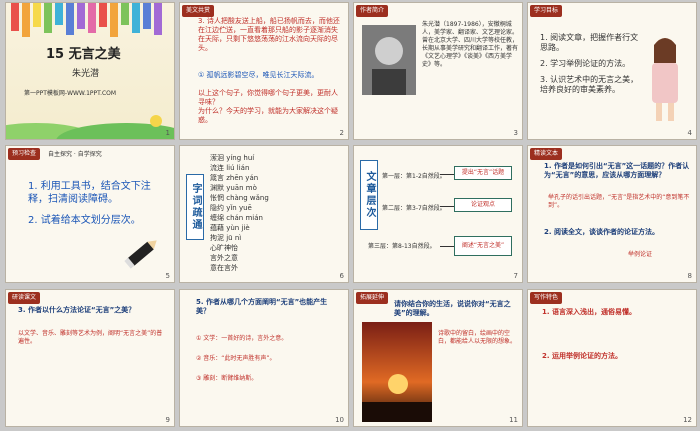 The image size is (700, 431). What do you see at coordinates (83, 54) in the screenshot?
I see `slide-title: 15 无言之美` at bounding box center [83, 54].